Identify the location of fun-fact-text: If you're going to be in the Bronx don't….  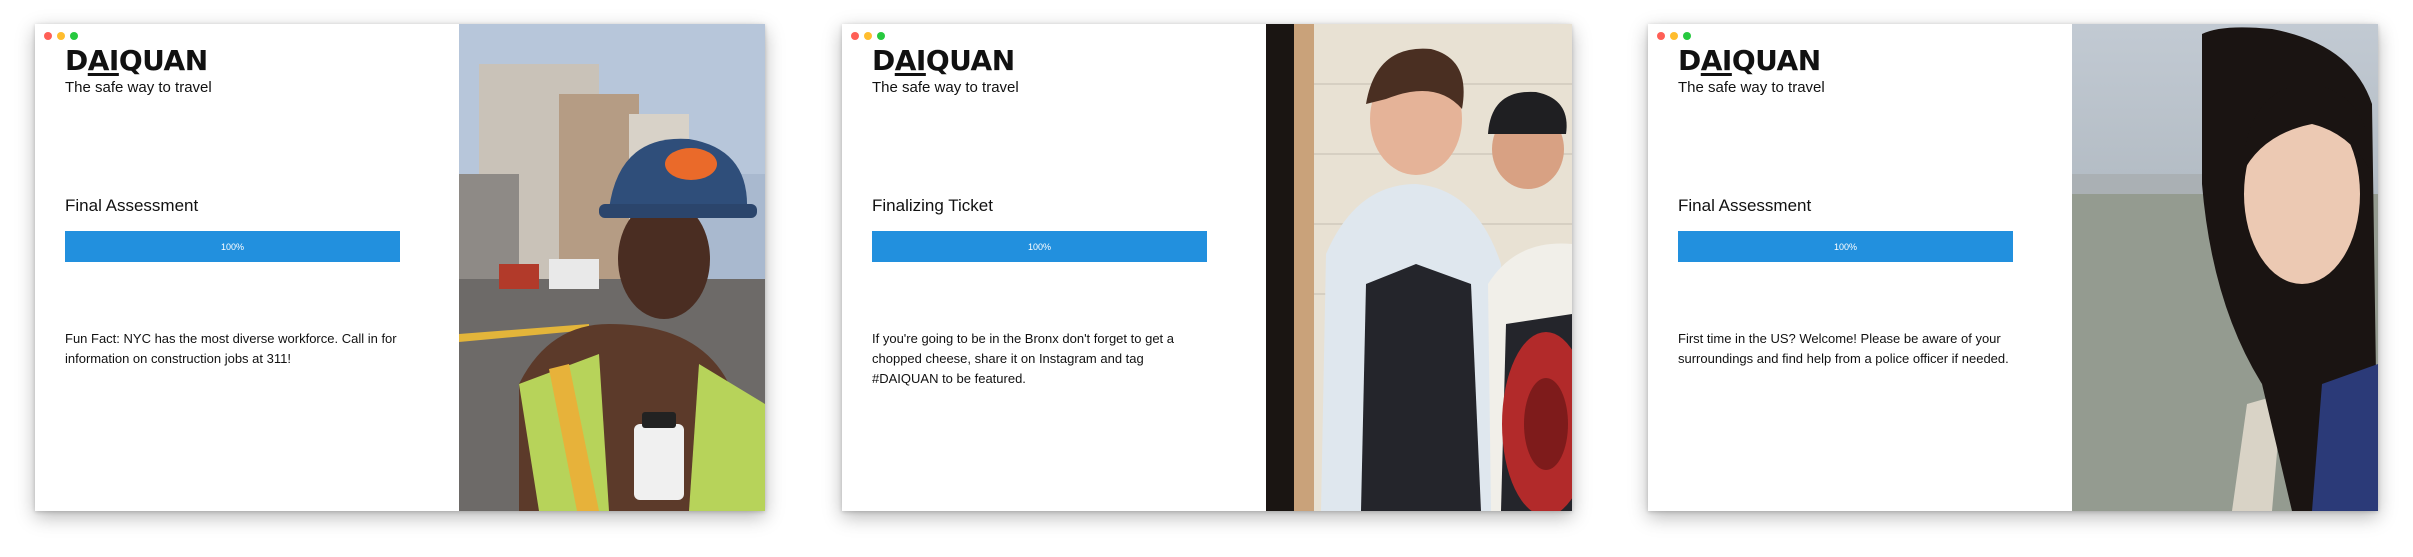
(1023, 358).